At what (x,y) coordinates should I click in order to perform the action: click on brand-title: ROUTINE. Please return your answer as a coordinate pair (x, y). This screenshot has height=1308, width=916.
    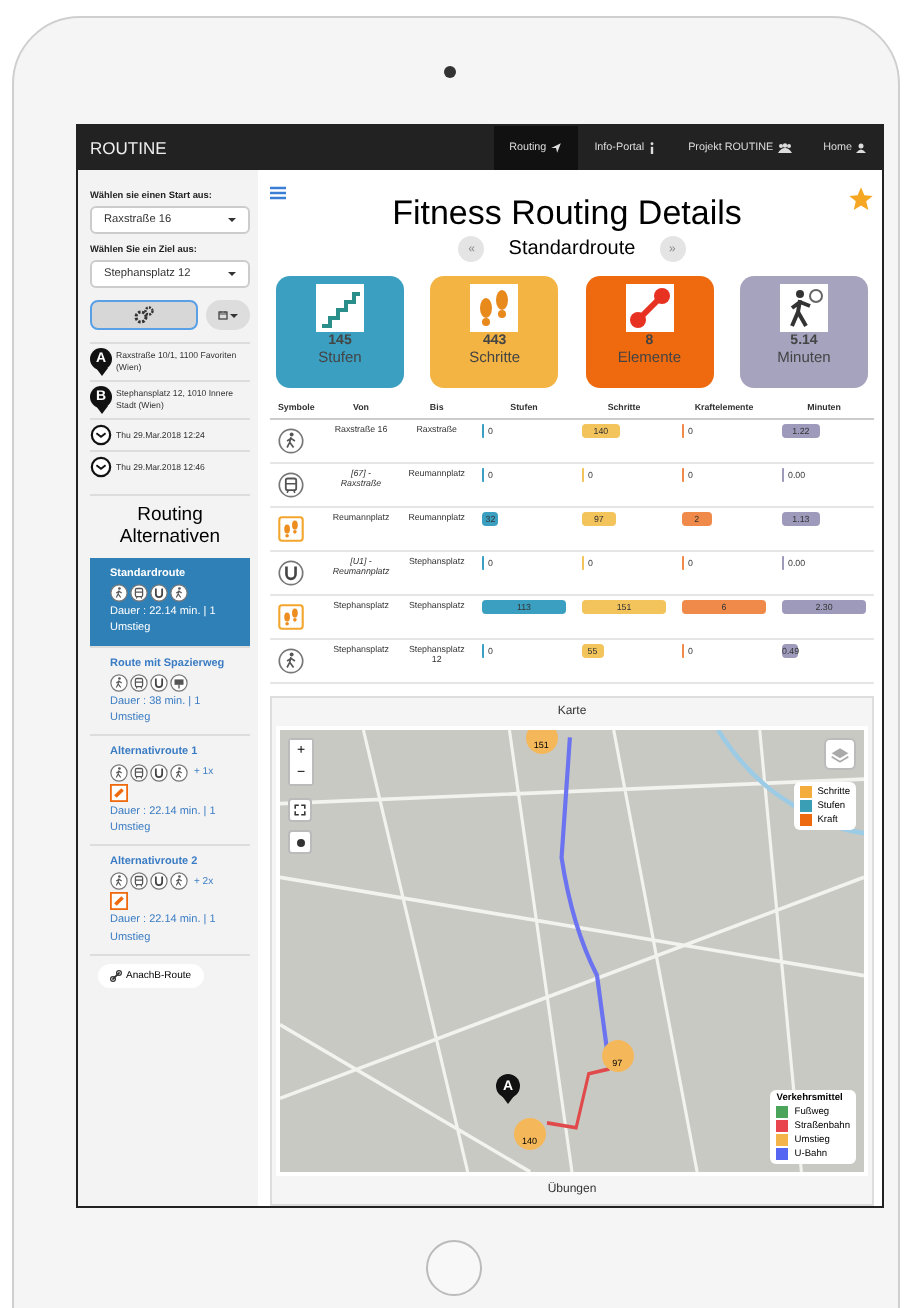
    Looking at the image, I should click on (122, 148).